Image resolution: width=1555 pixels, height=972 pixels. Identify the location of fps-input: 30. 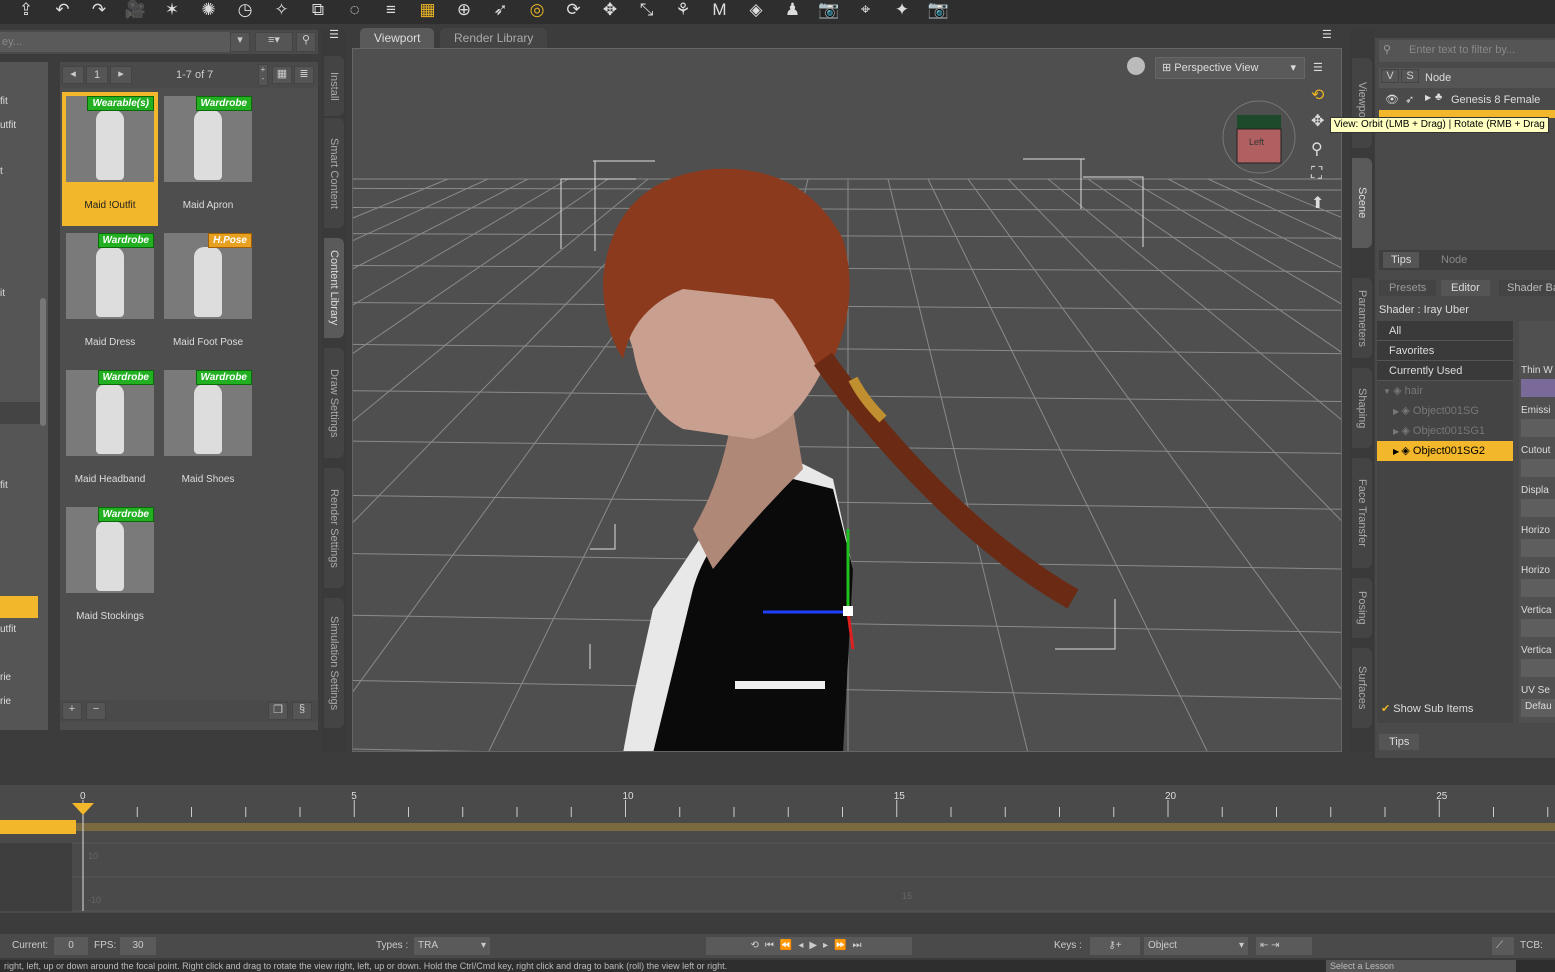
(138, 946).